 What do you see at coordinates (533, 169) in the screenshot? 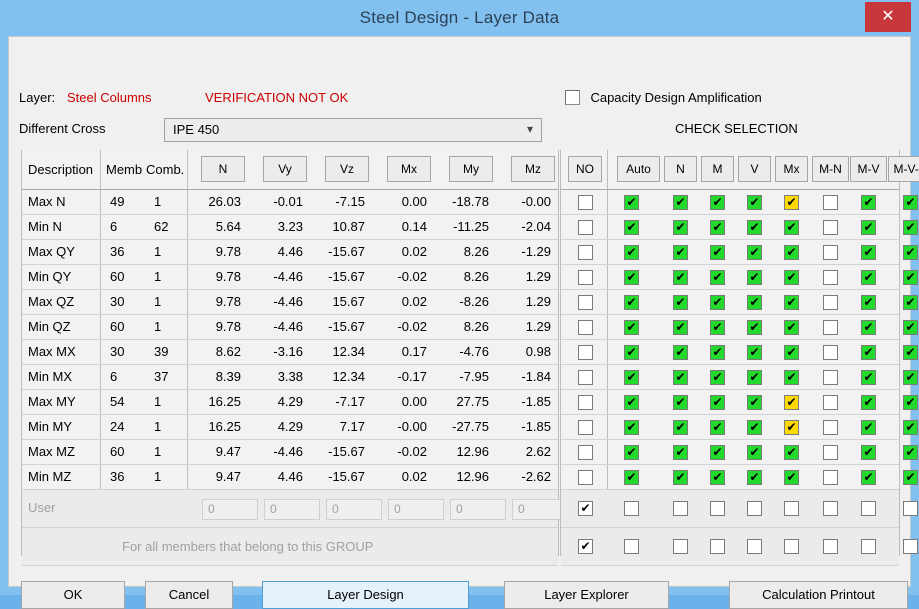
I see `col-header-button-mz: Mz` at bounding box center [533, 169].